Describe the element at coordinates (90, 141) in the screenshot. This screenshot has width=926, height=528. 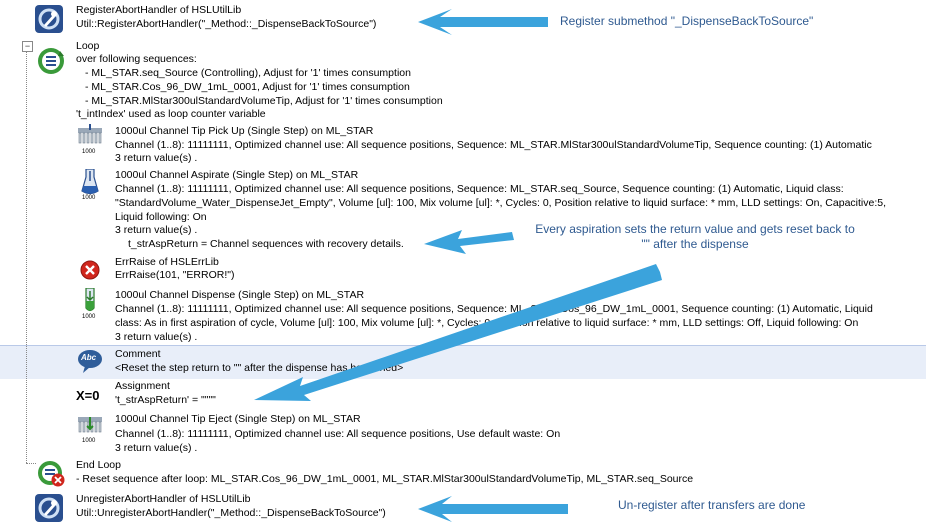
I see `tip-pickup-icon: 1000` at that location.